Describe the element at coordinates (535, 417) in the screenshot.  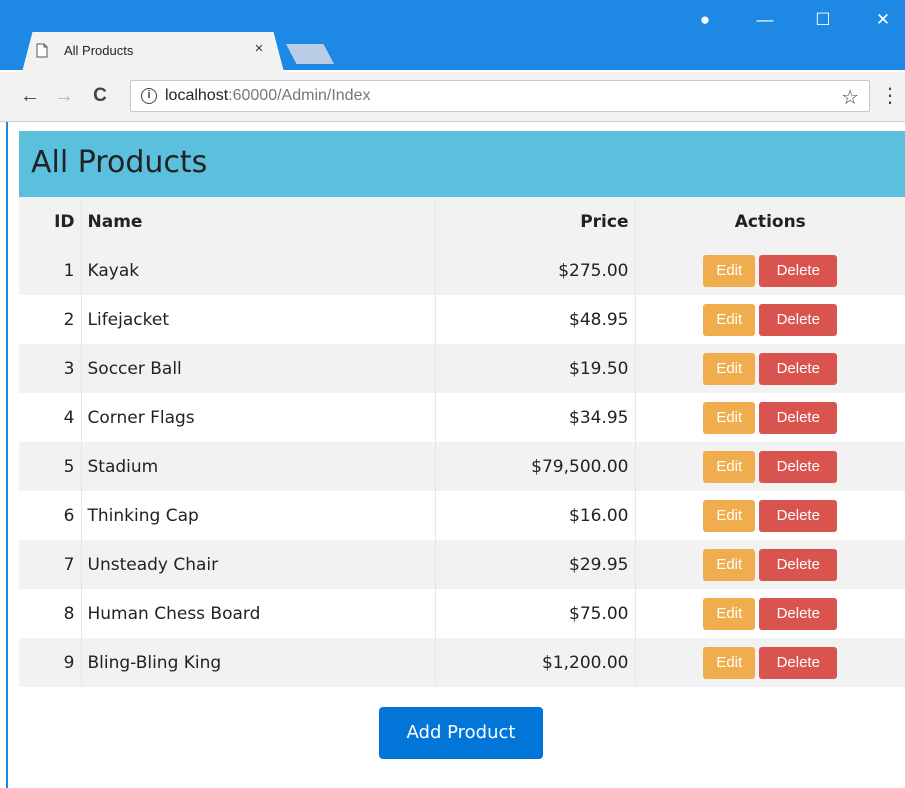
I see `product-price: $34.95` at that location.